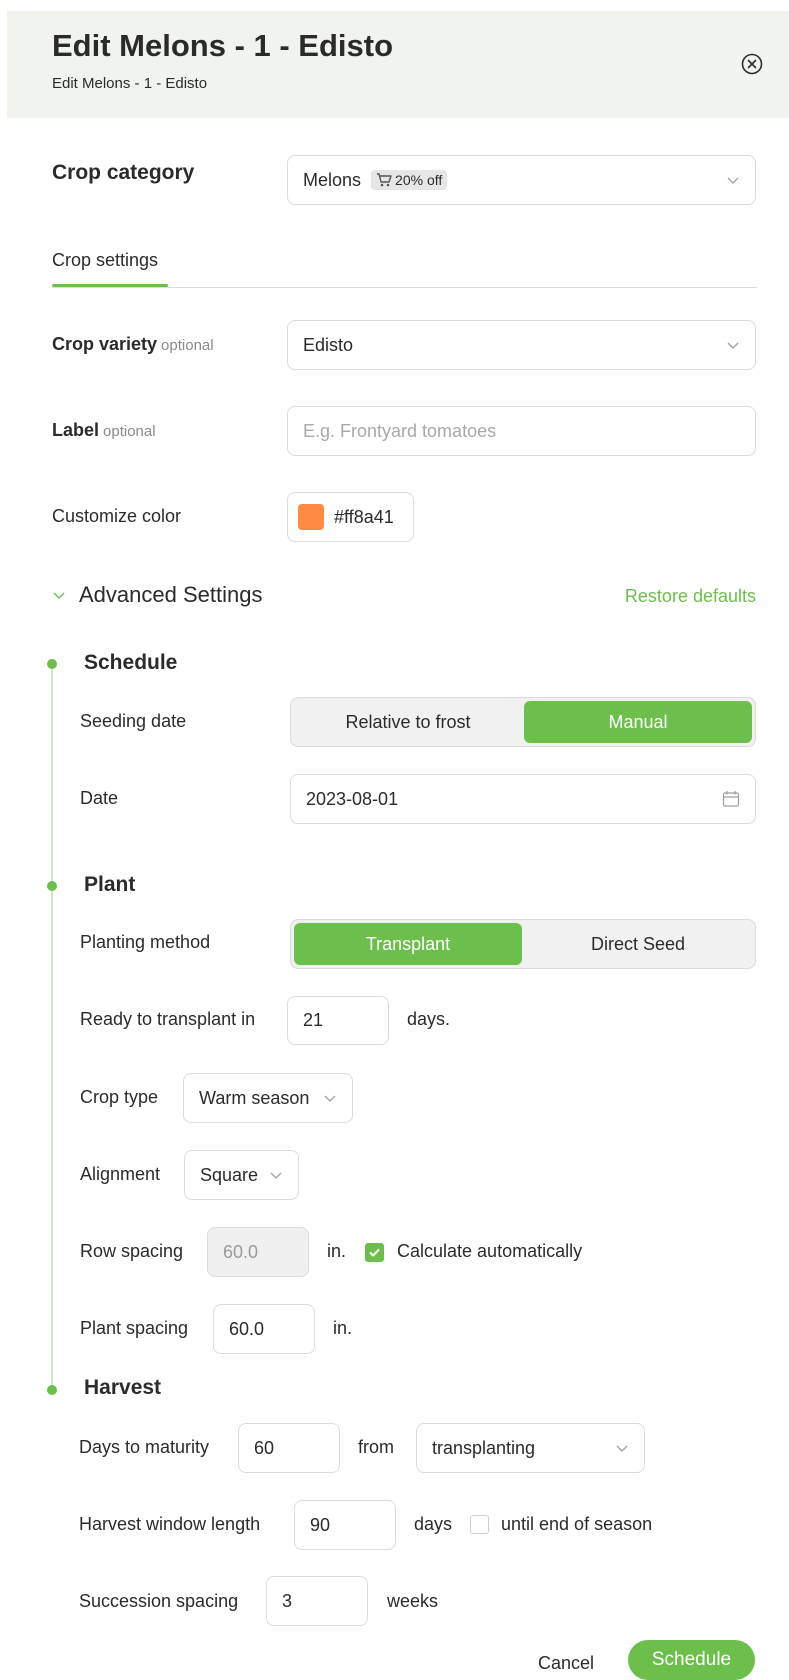  Describe the element at coordinates (170, 595) in the screenshot. I see `advanced-settings-toggle: Advanced Settings` at that location.